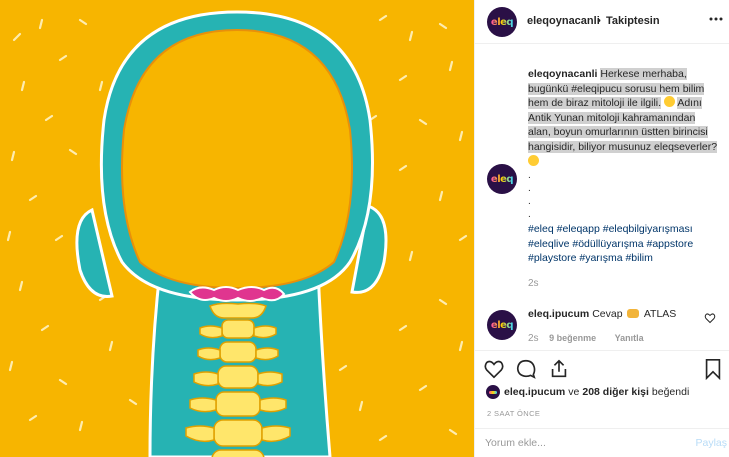 Image resolution: width=729 pixels, height=457 pixels. I want to click on heart-icon, so click(494, 369).